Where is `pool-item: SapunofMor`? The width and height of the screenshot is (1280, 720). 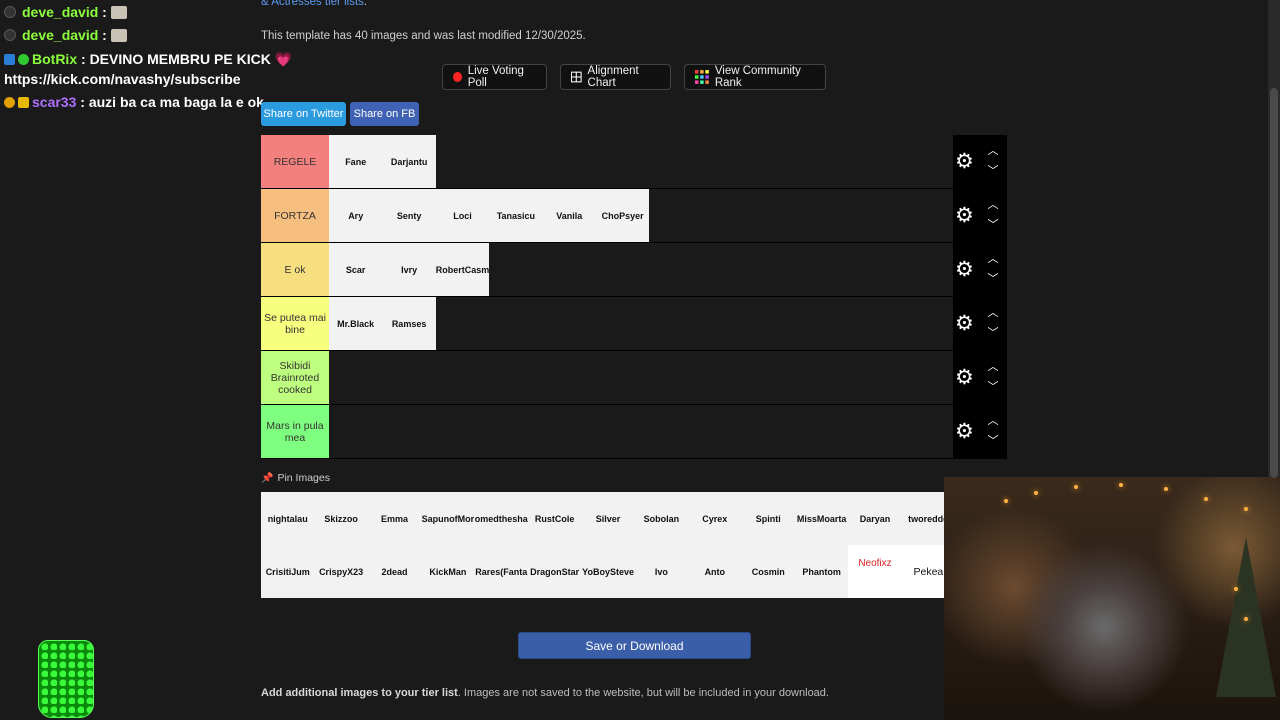 pool-item: SapunofMor is located at coordinates (448, 518).